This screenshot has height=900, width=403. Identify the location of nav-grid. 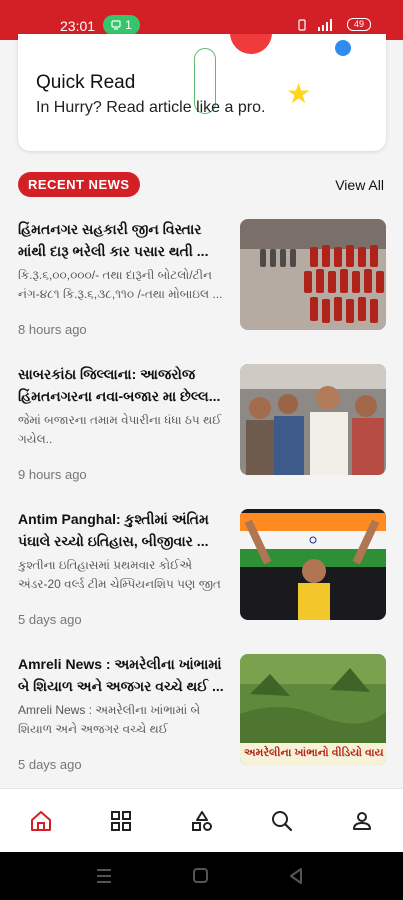
(121, 821).